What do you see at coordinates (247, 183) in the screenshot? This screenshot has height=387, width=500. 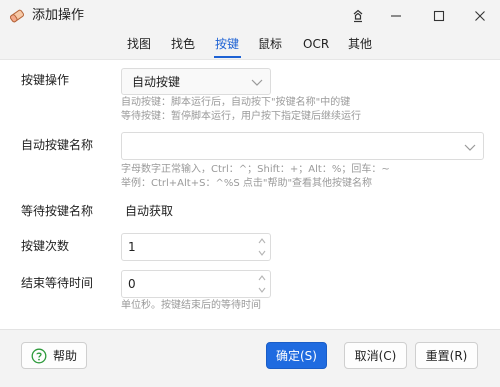 I see `auto-key-name-hint-2: 举例：Ctrl+Alt+S：^%S 点击"帮助"查看其他按键名称` at bounding box center [247, 183].